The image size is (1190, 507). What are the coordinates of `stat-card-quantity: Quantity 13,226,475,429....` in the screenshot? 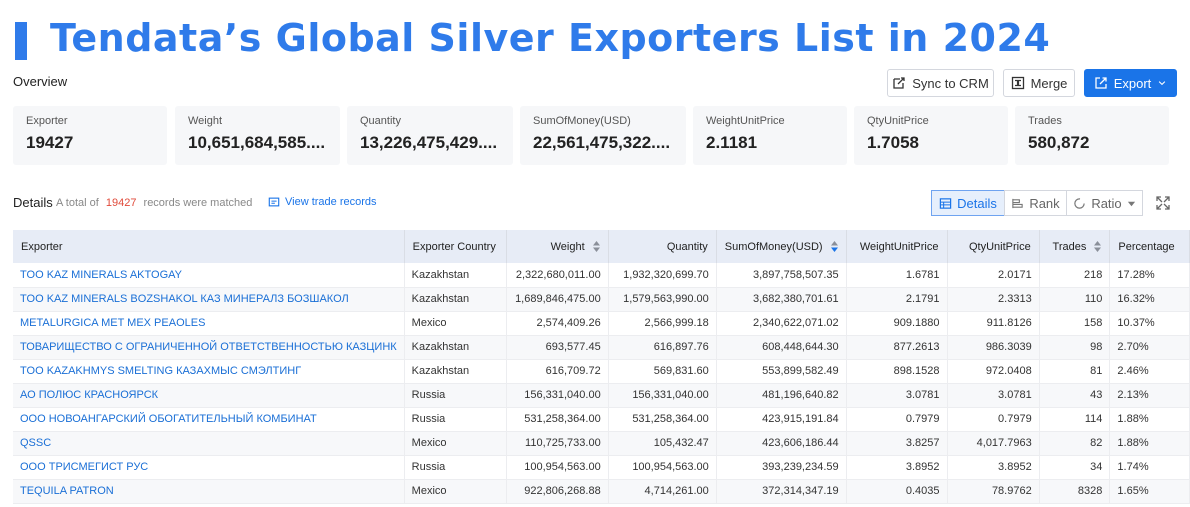 It's located at (430, 135).